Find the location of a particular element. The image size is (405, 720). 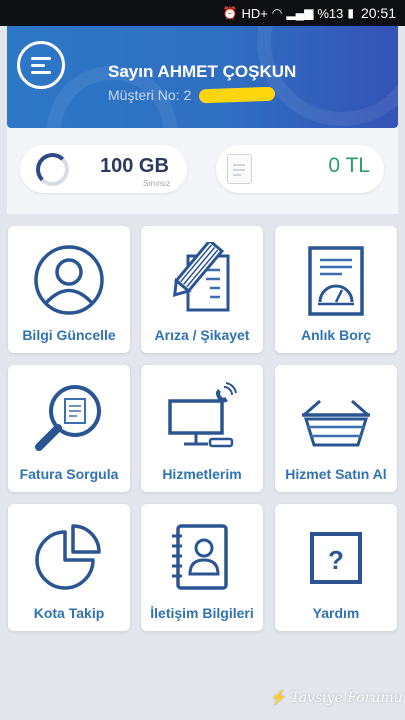

tile-ariza-sikayet: Arıza / Şikayet is located at coordinates (202, 289).